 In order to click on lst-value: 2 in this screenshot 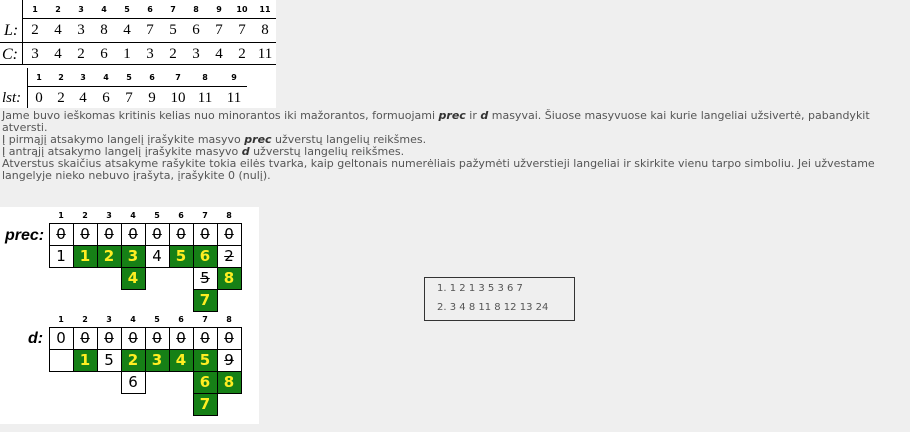, I will do `click(61, 98)`.